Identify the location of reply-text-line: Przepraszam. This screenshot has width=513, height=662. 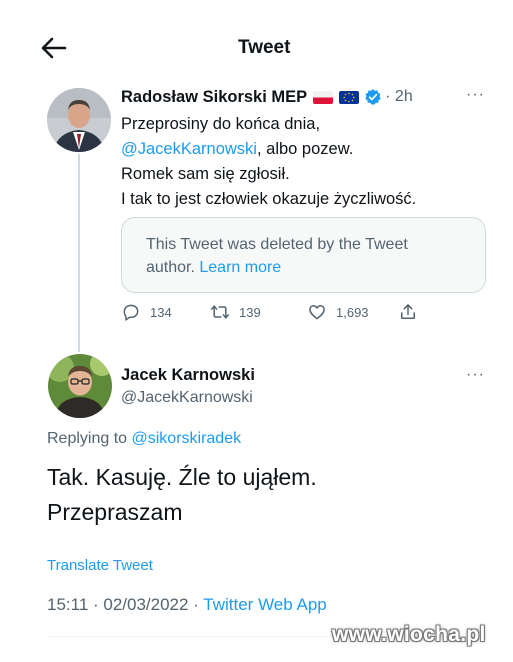
(115, 512).